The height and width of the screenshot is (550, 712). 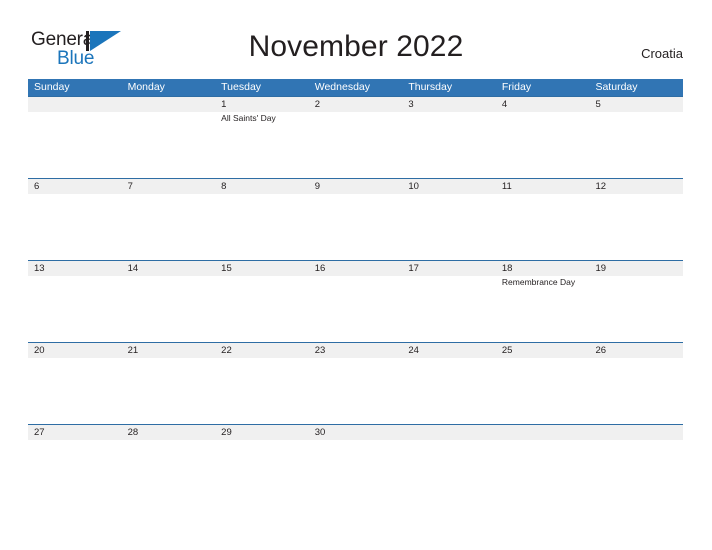 I want to click on day-number: 29, so click(x=262, y=432).